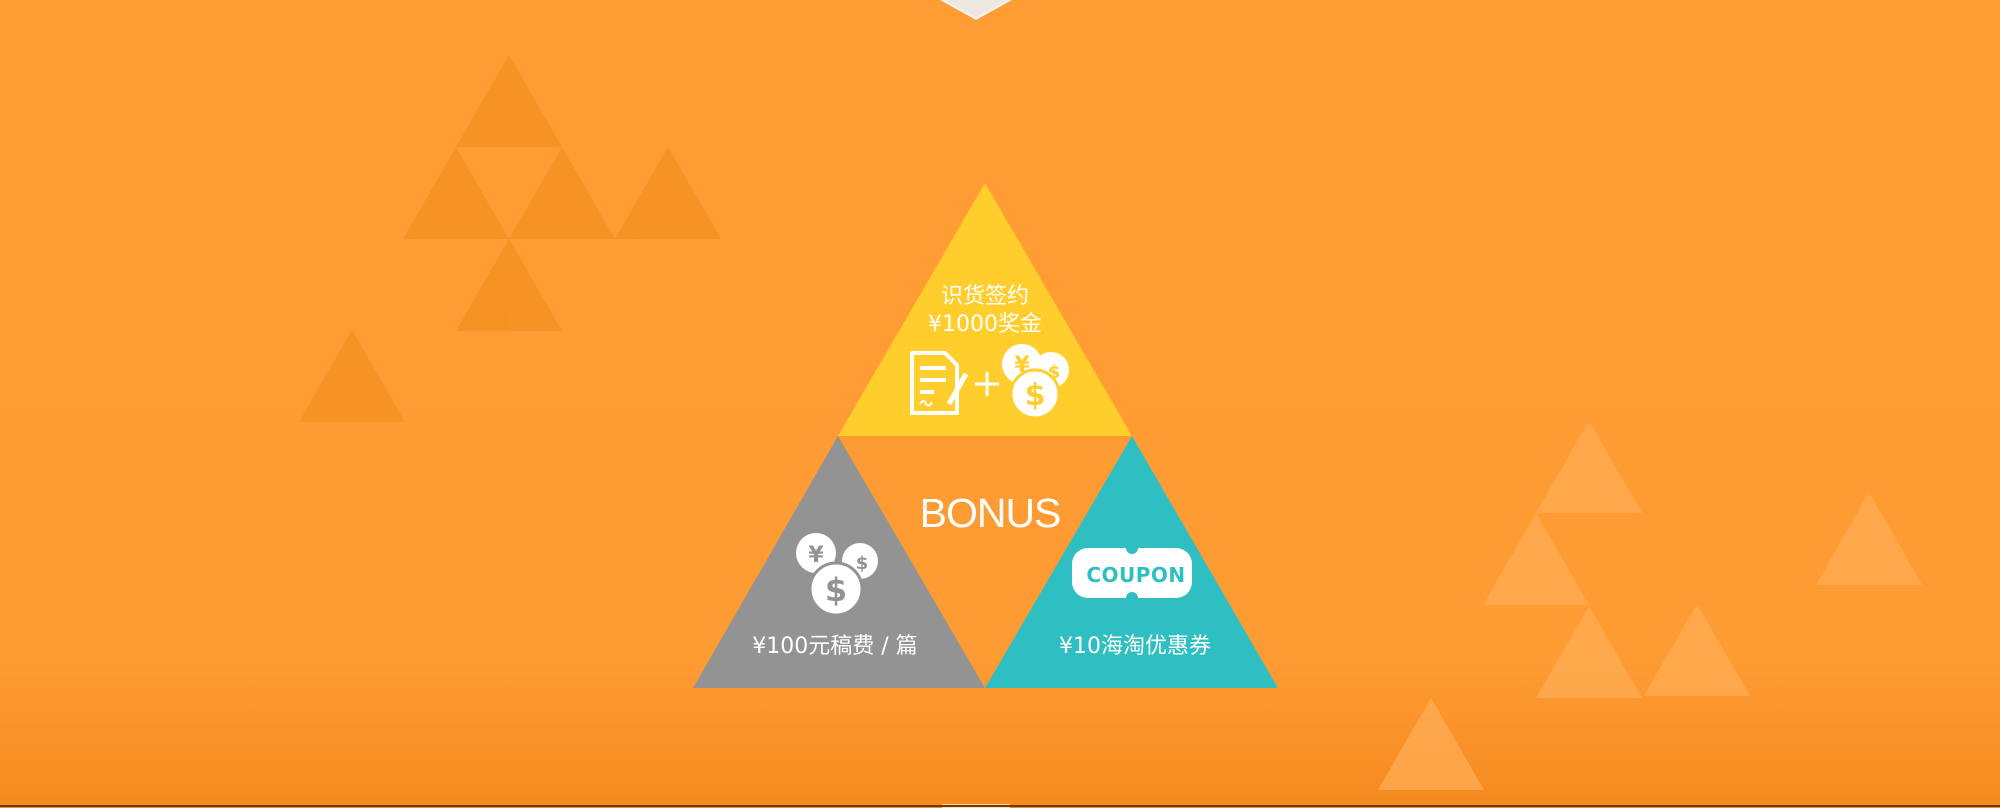  Describe the element at coordinates (985, 324) in the screenshot. I see `top-title-line2: ¥1000奖金` at that location.